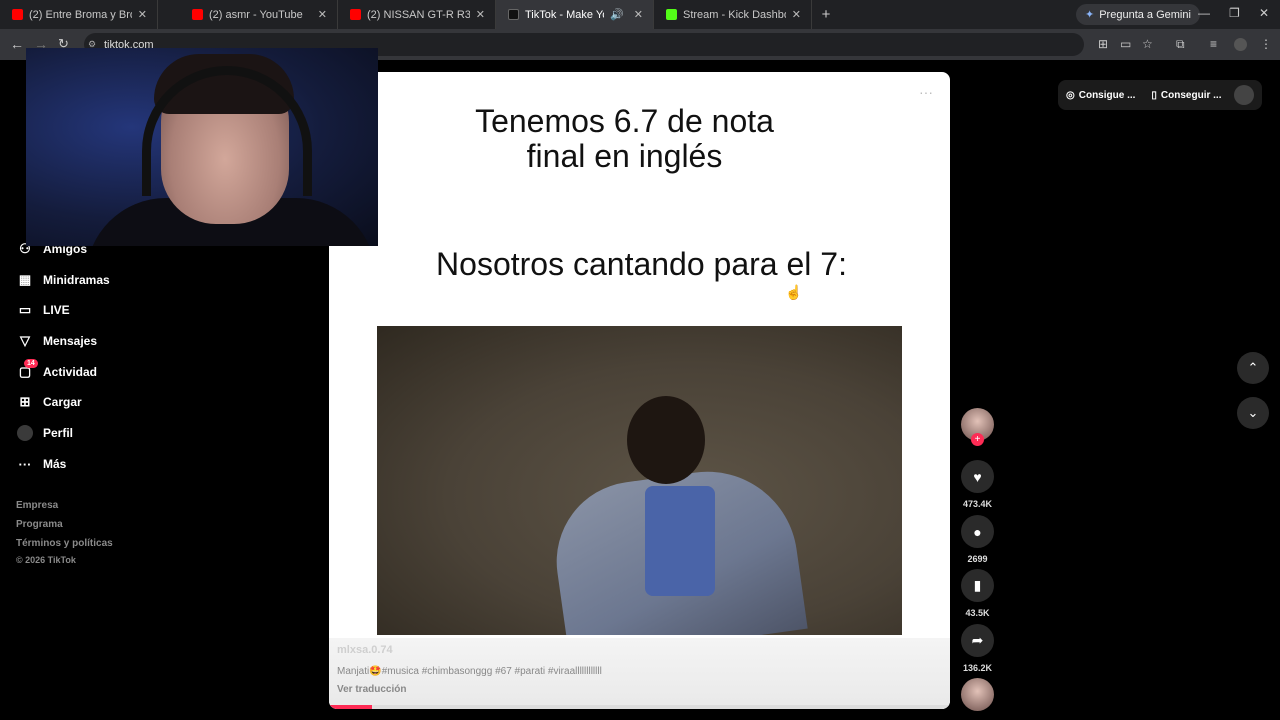  I want to click on follow-plus-icon: +, so click(977, 439).